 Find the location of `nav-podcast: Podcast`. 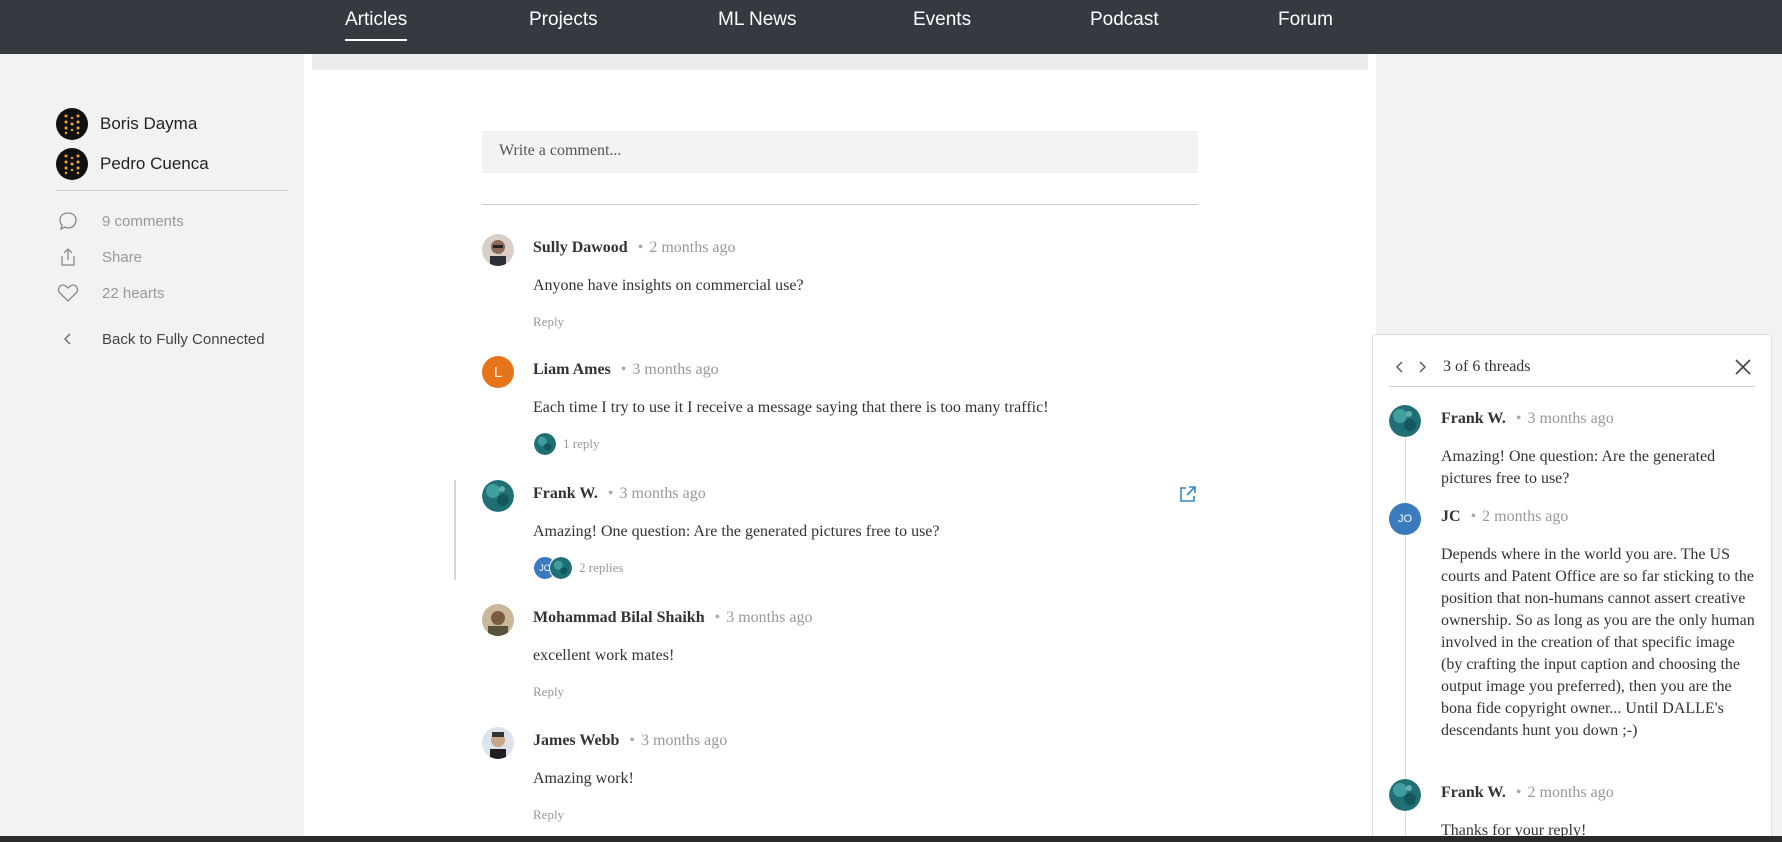

nav-podcast: Podcast is located at coordinates (1124, 20).